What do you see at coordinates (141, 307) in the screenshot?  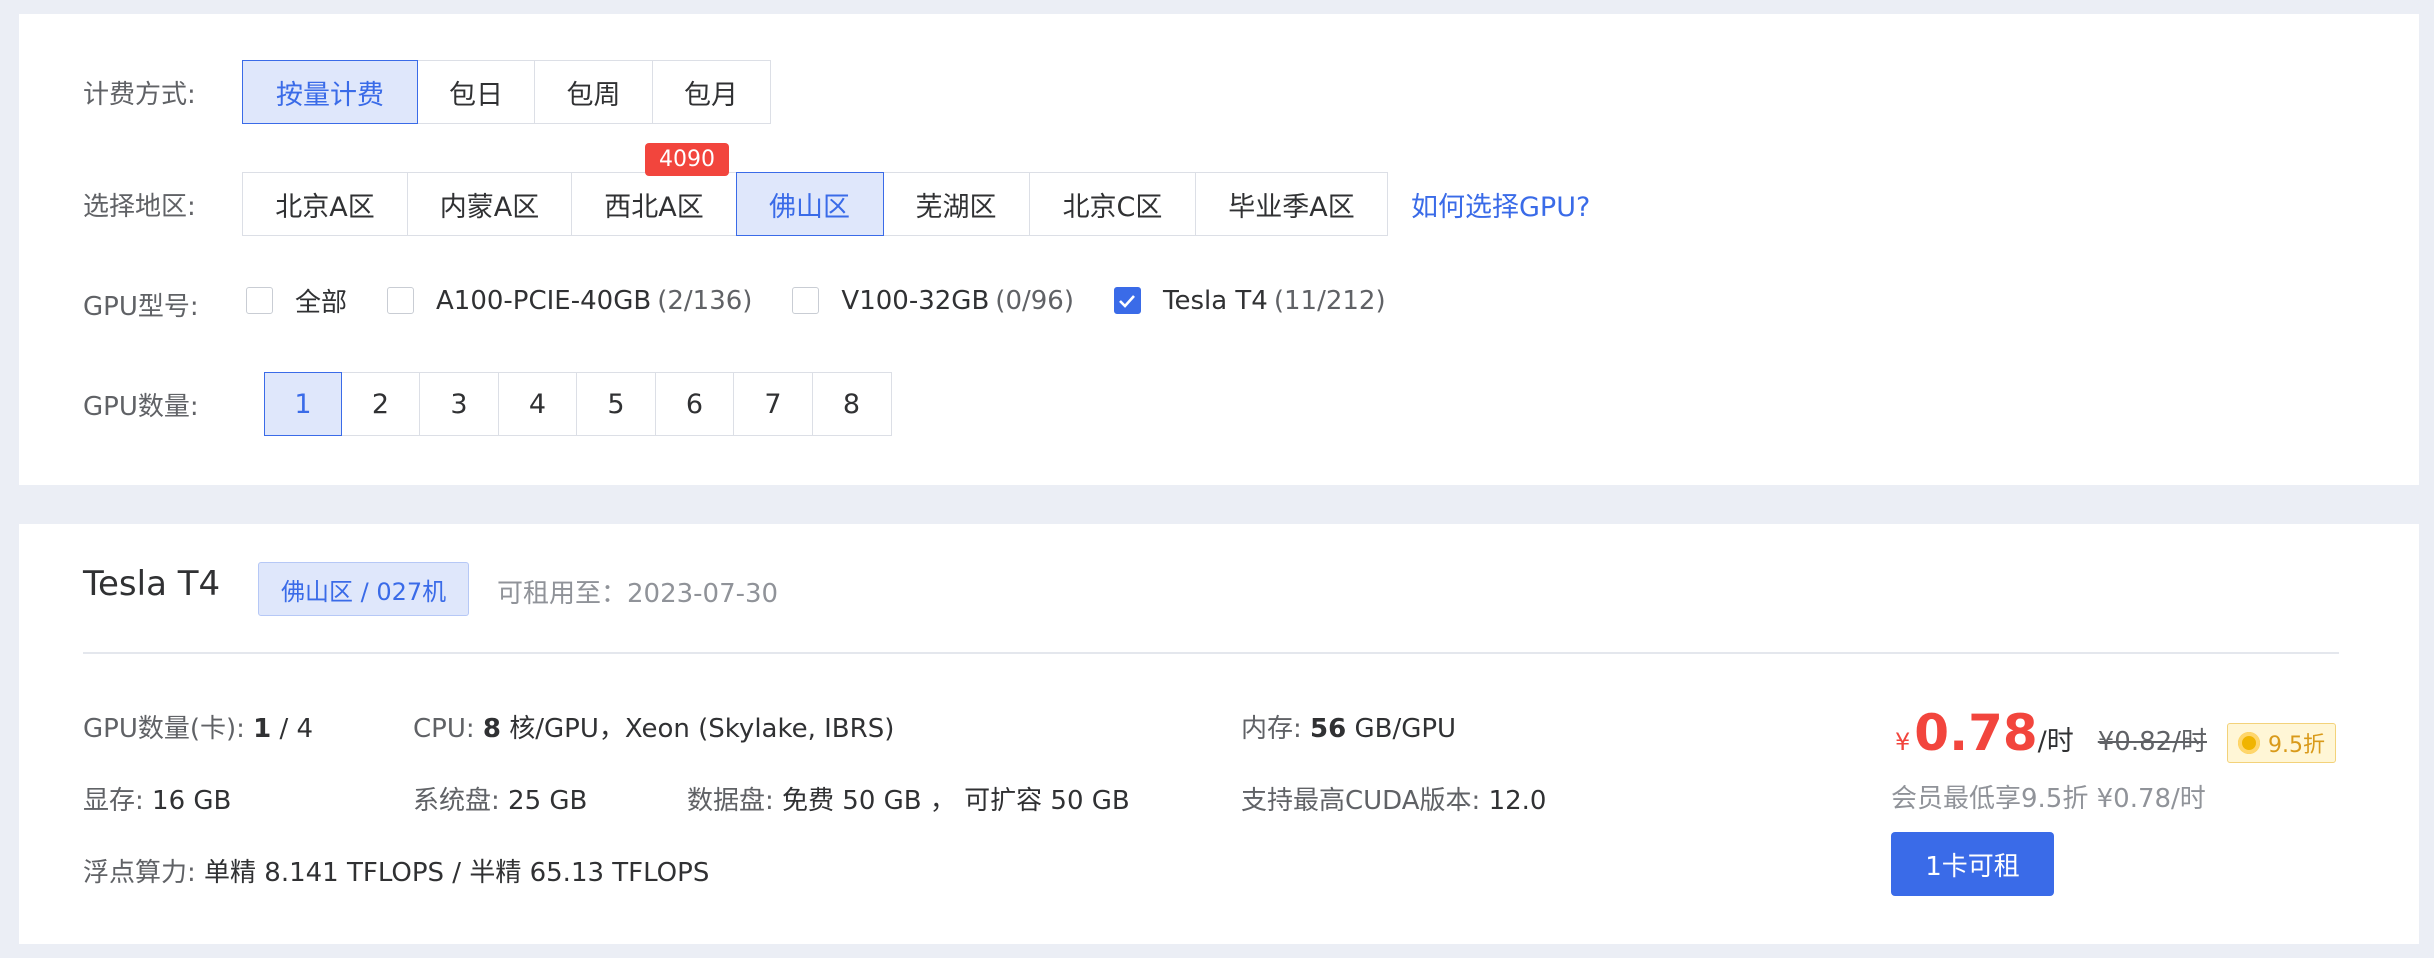 I see `gpu-model-label: GPU型号:` at bounding box center [141, 307].